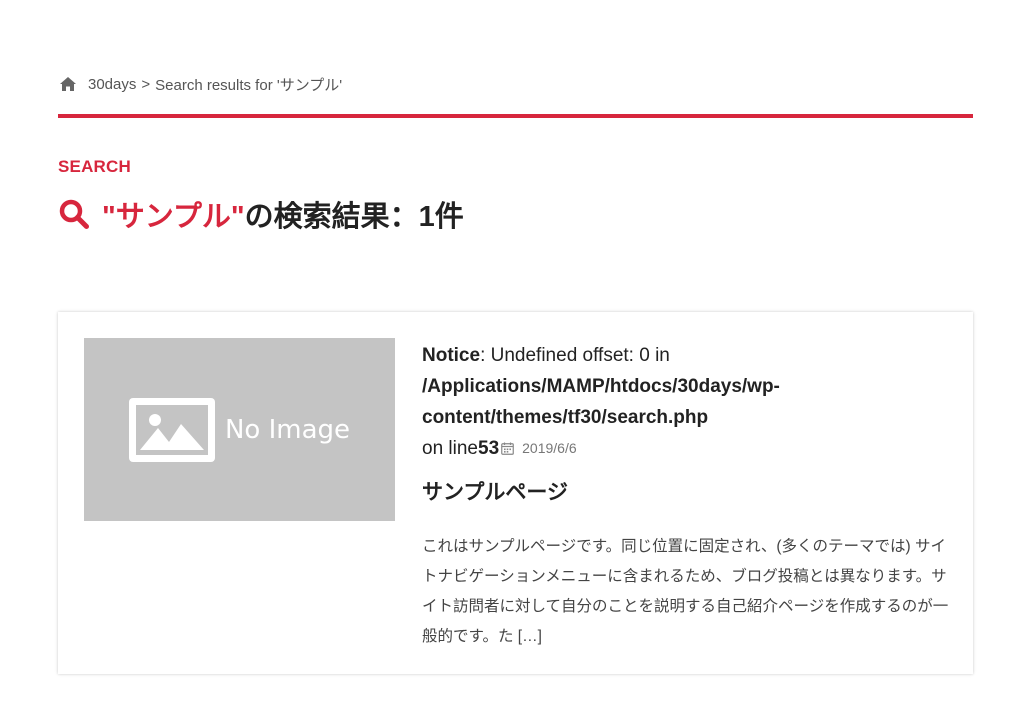  Describe the element at coordinates (549, 448) in the screenshot. I see `post-date-text: 2019/6/6` at that location.